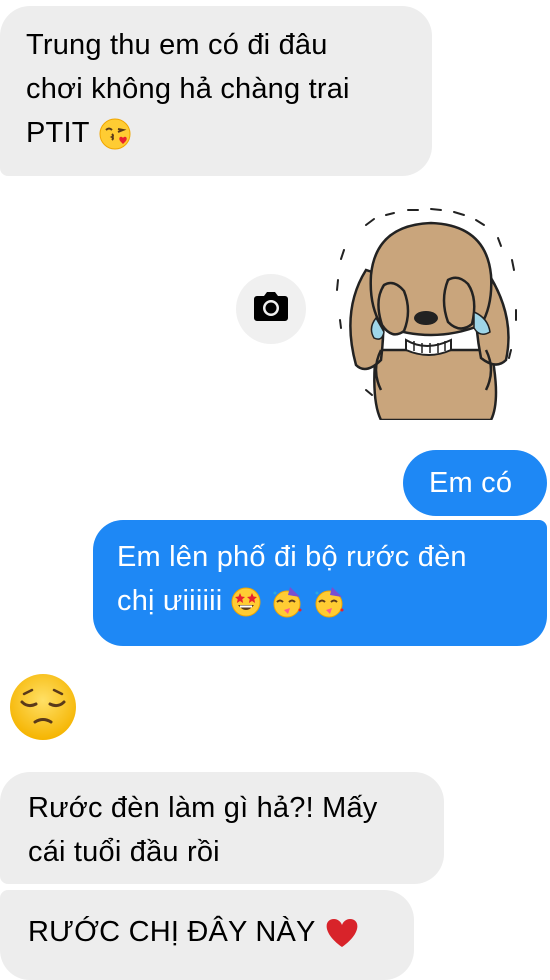  I want to click on face-blowing-kiss-icon, so click(115, 134).